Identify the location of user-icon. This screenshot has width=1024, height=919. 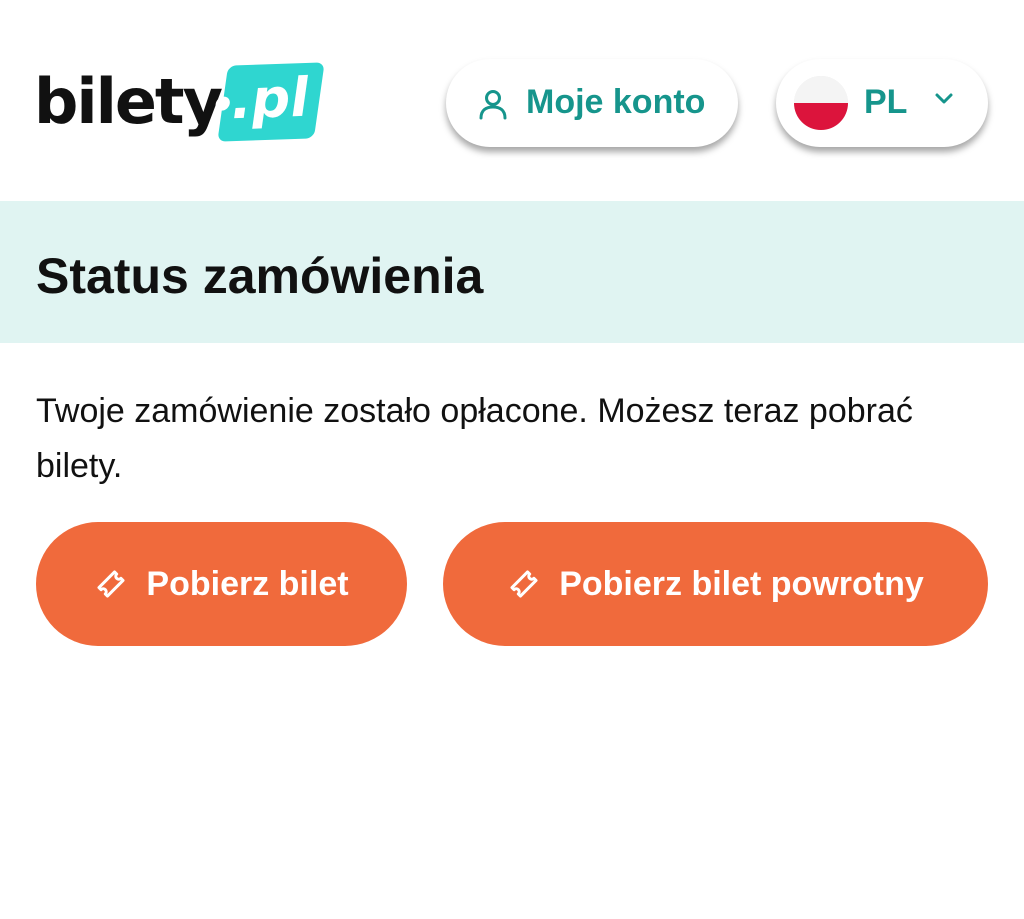
(493, 105).